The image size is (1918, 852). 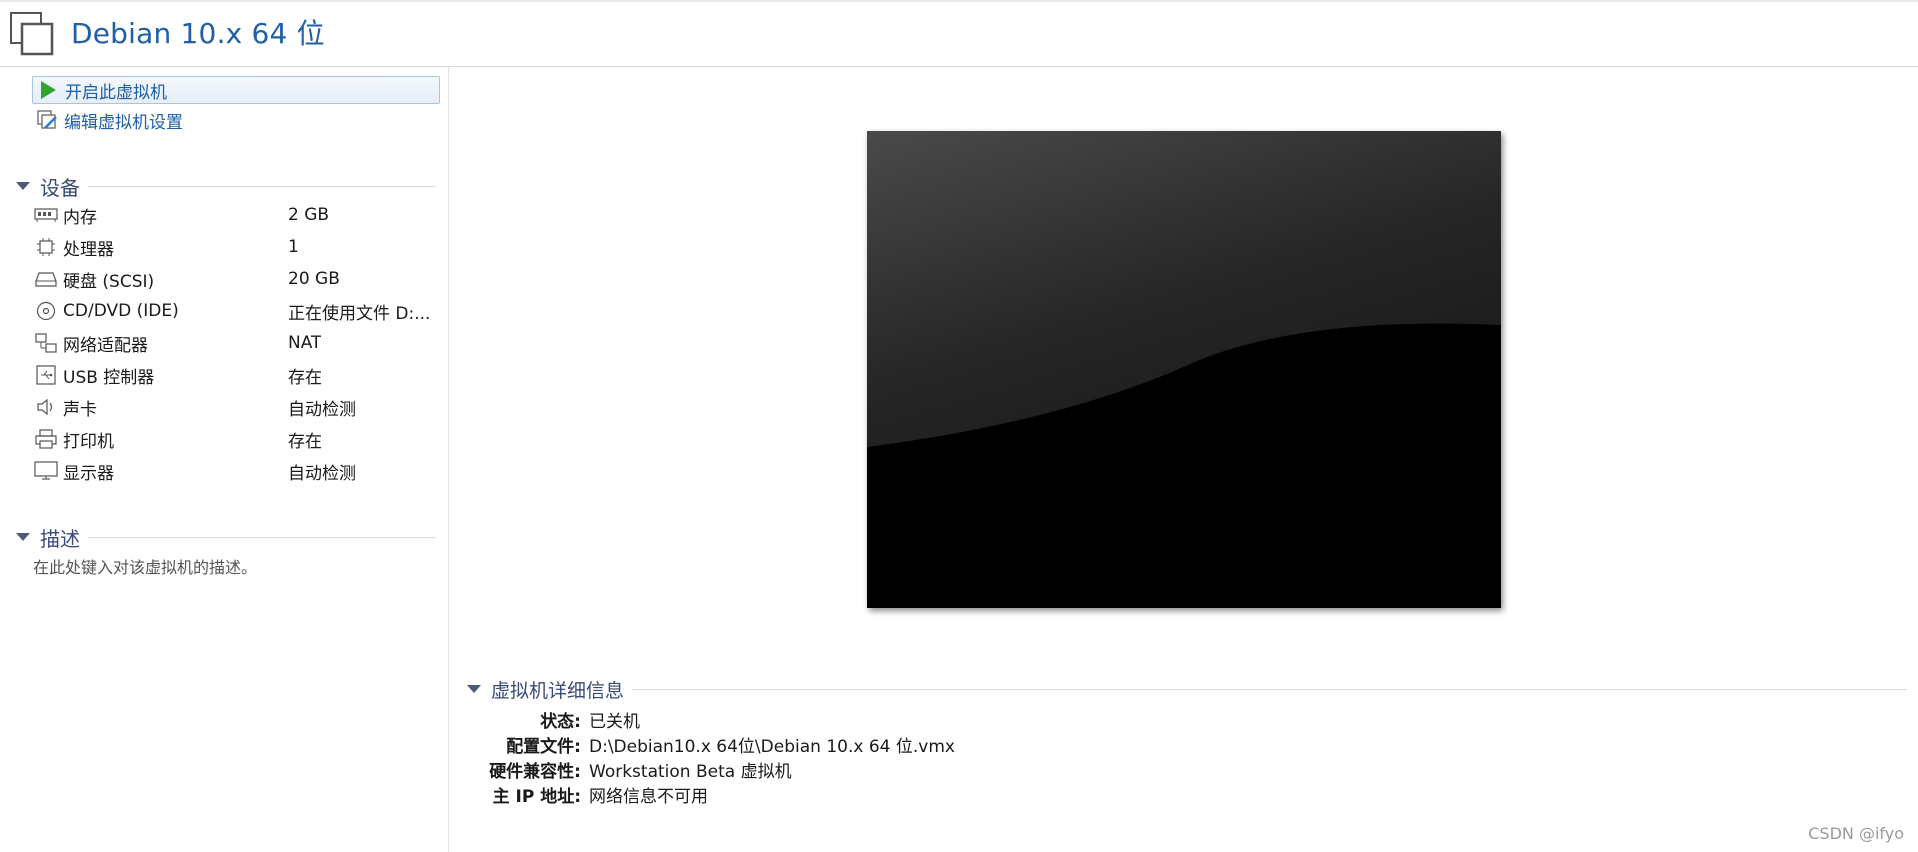 I want to click on device-row-sound-card: 声卡 自动检测, so click(x=239, y=407).